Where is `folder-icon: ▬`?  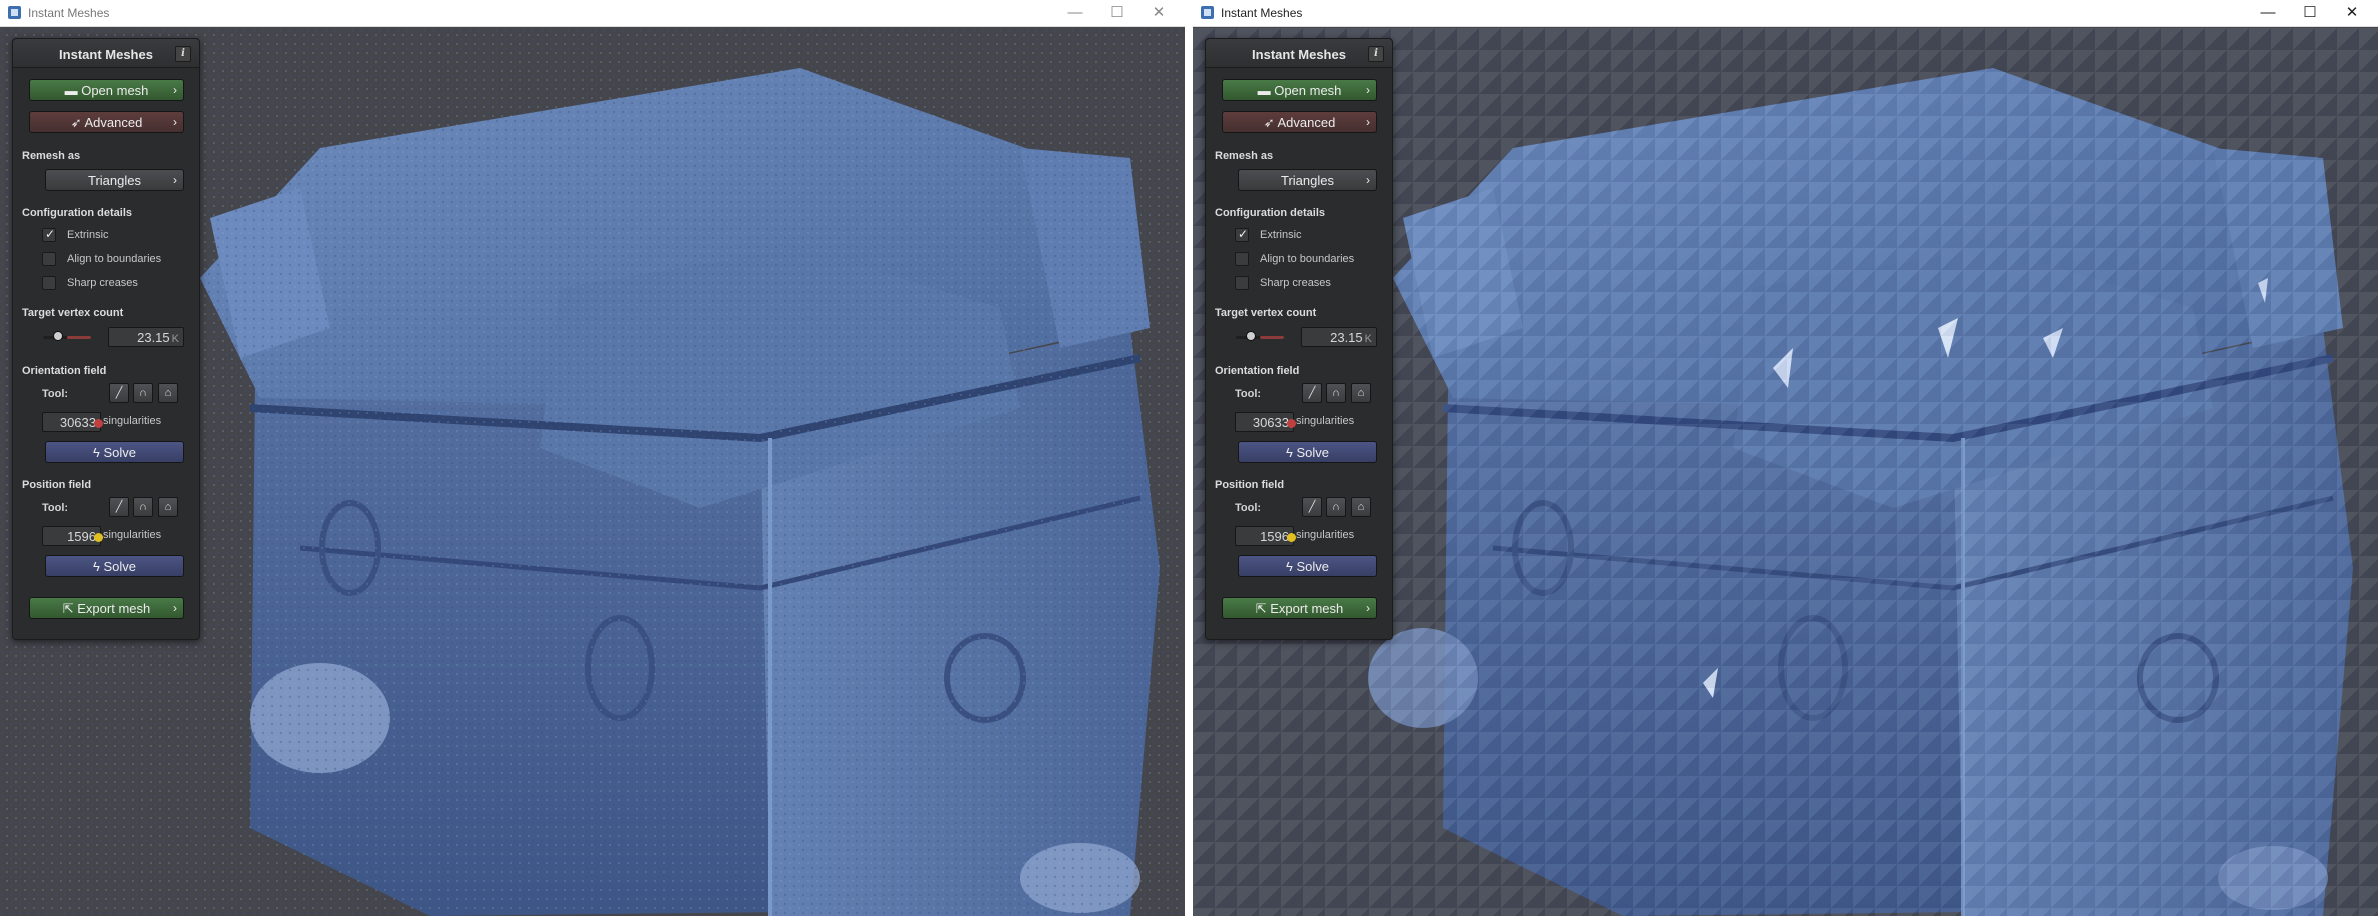
folder-icon: ▬ is located at coordinates (1266, 90).